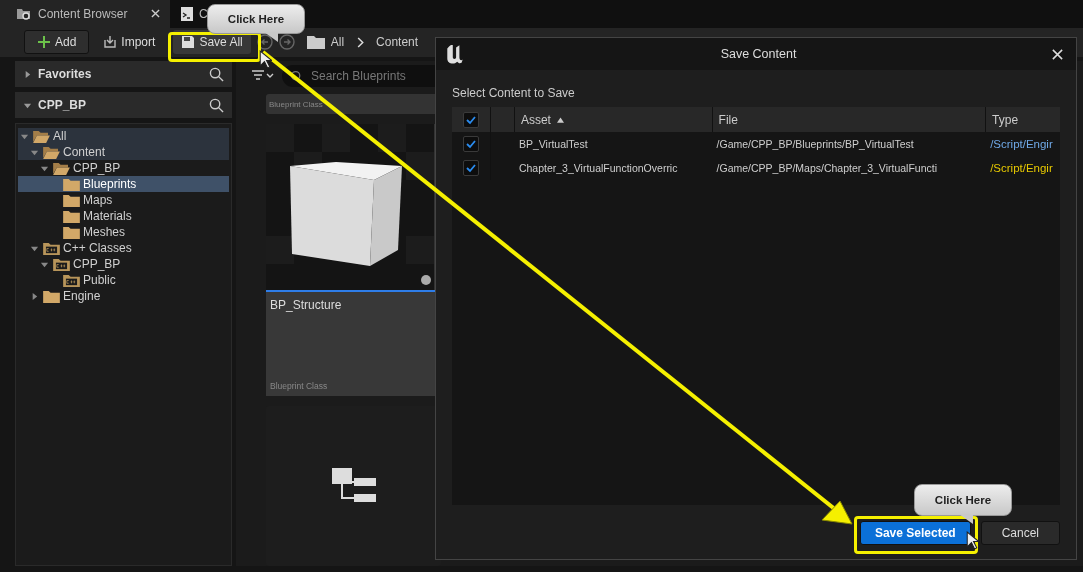  What do you see at coordinates (758, 54) in the screenshot?
I see `dialog-title: Save Content` at bounding box center [758, 54].